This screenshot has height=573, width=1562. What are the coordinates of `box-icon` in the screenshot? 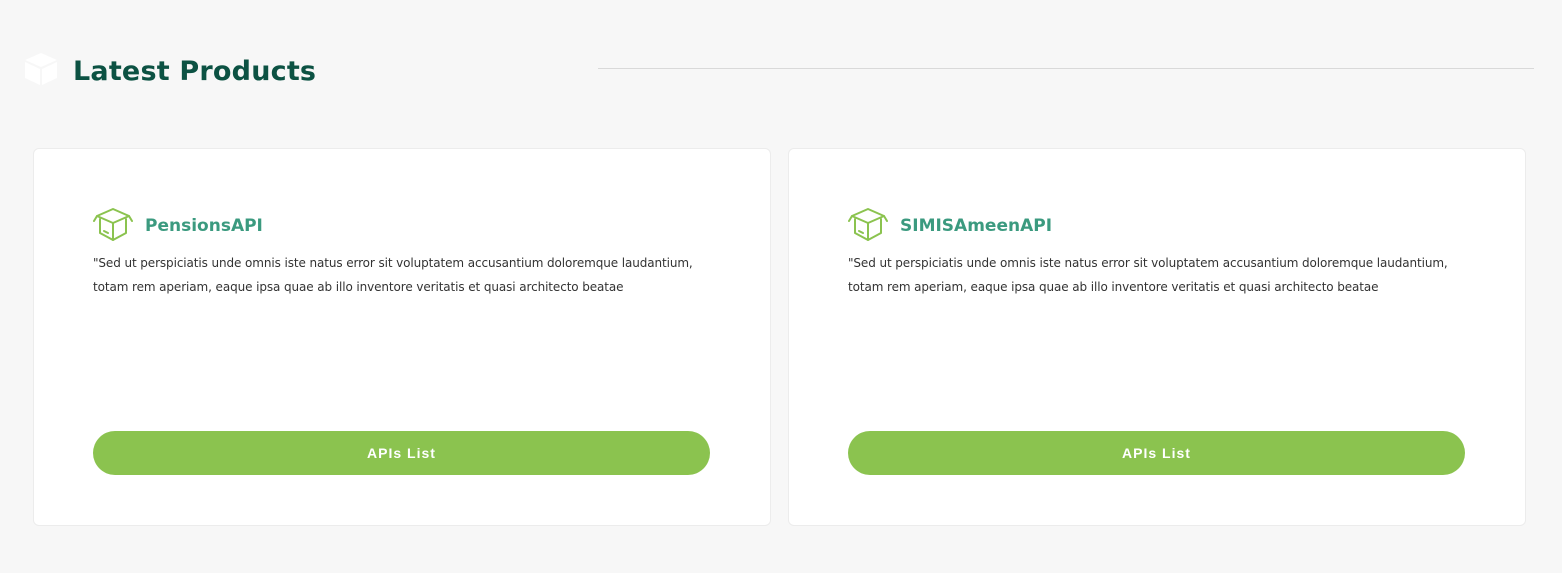 It's located at (41, 69).